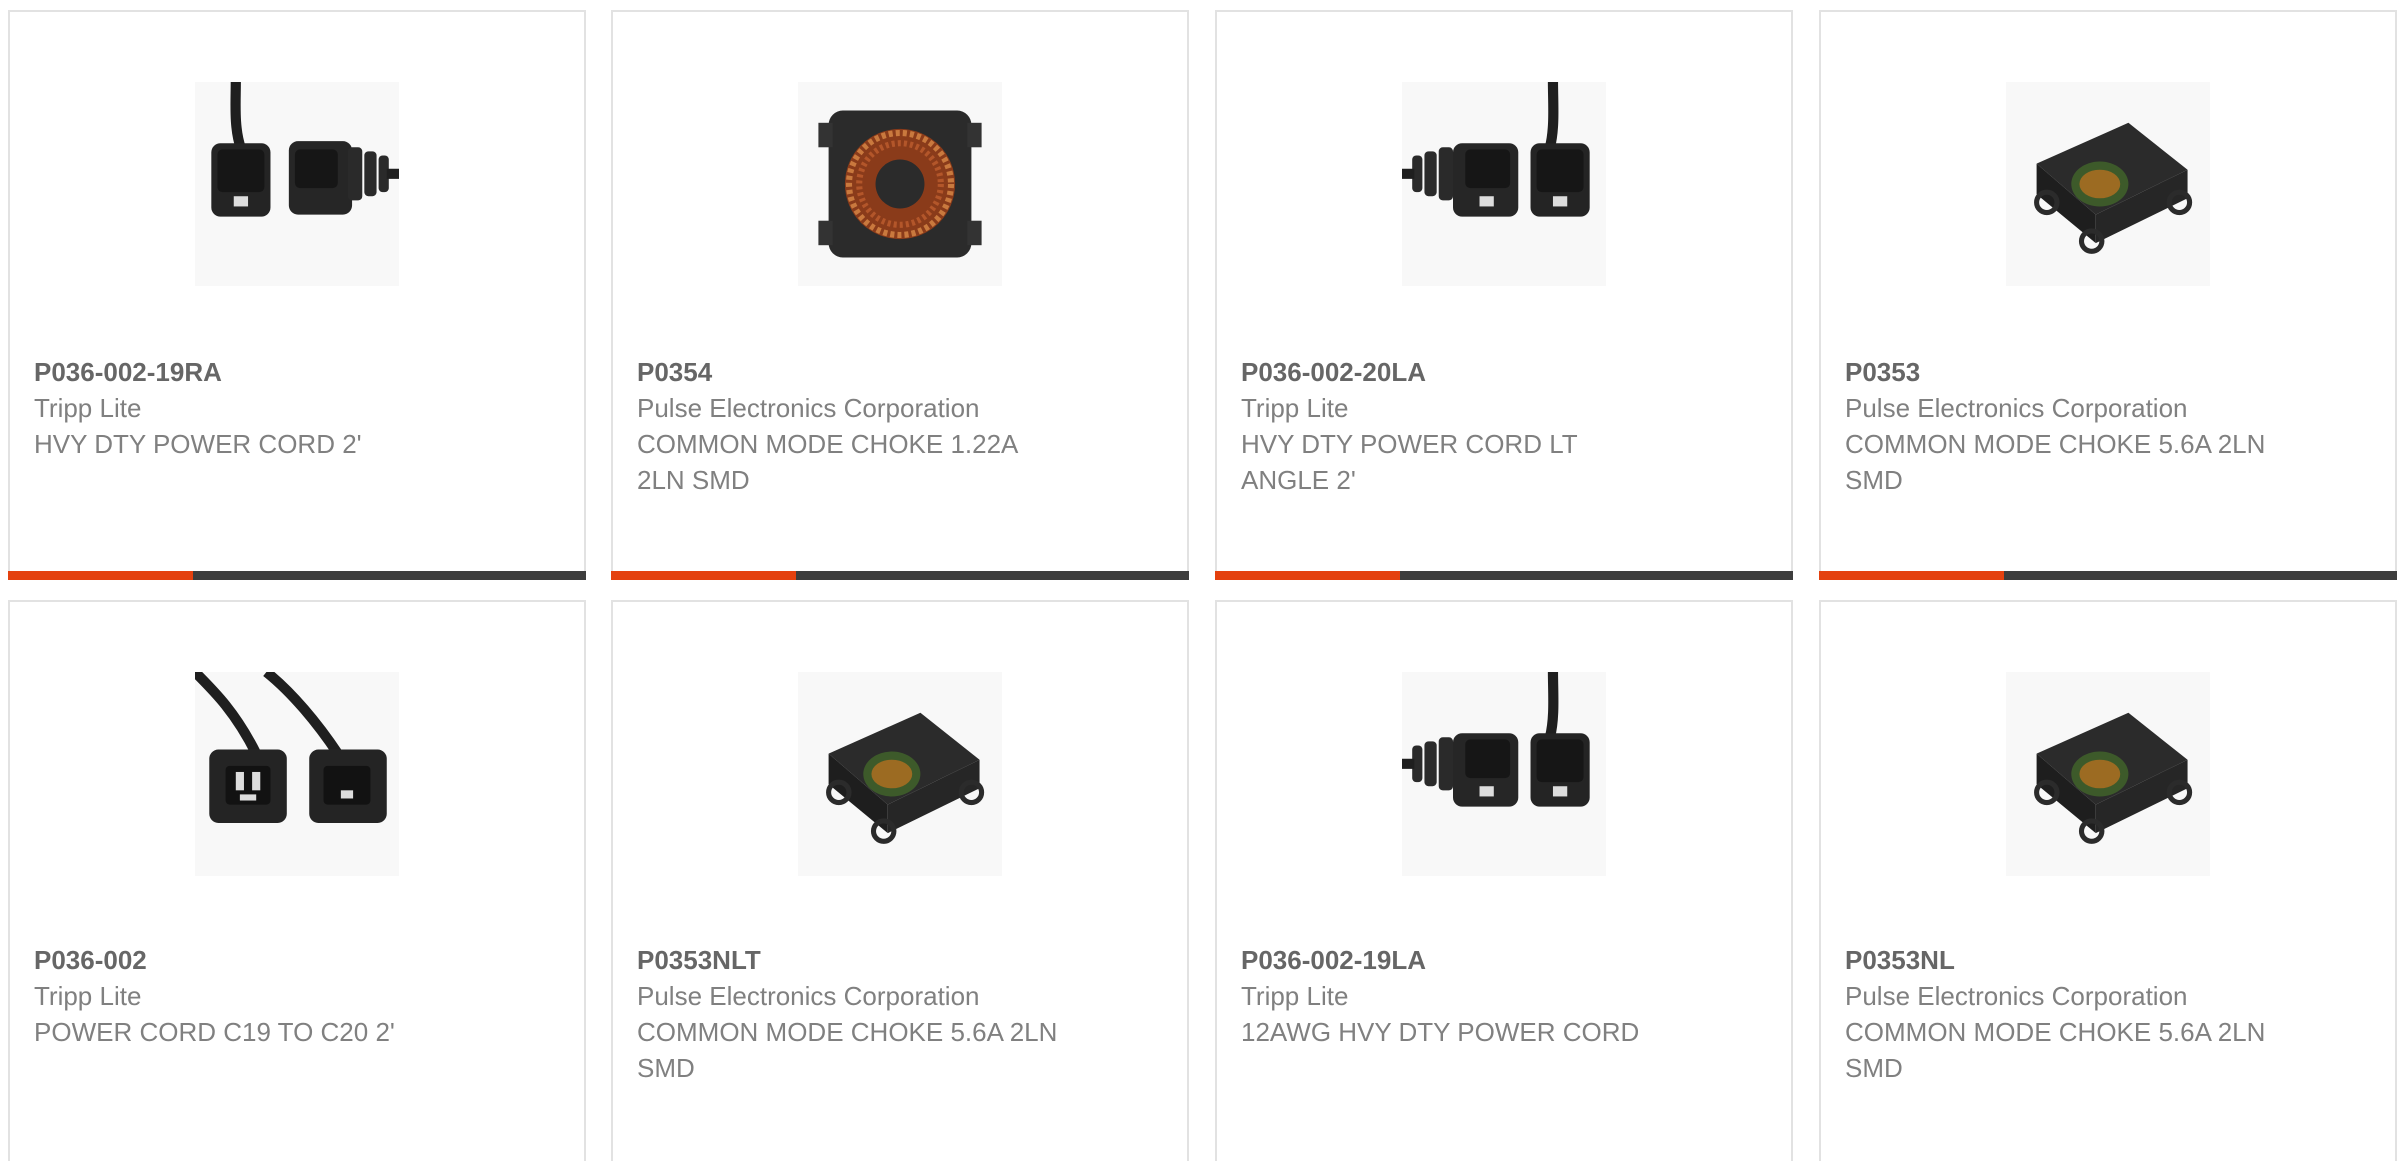 The image size is (2400, 1161). Describe the element at coordinates (214, 1032) in the screenshot. I see `description: POWER CORD C19 TO C20 2'` at that location.